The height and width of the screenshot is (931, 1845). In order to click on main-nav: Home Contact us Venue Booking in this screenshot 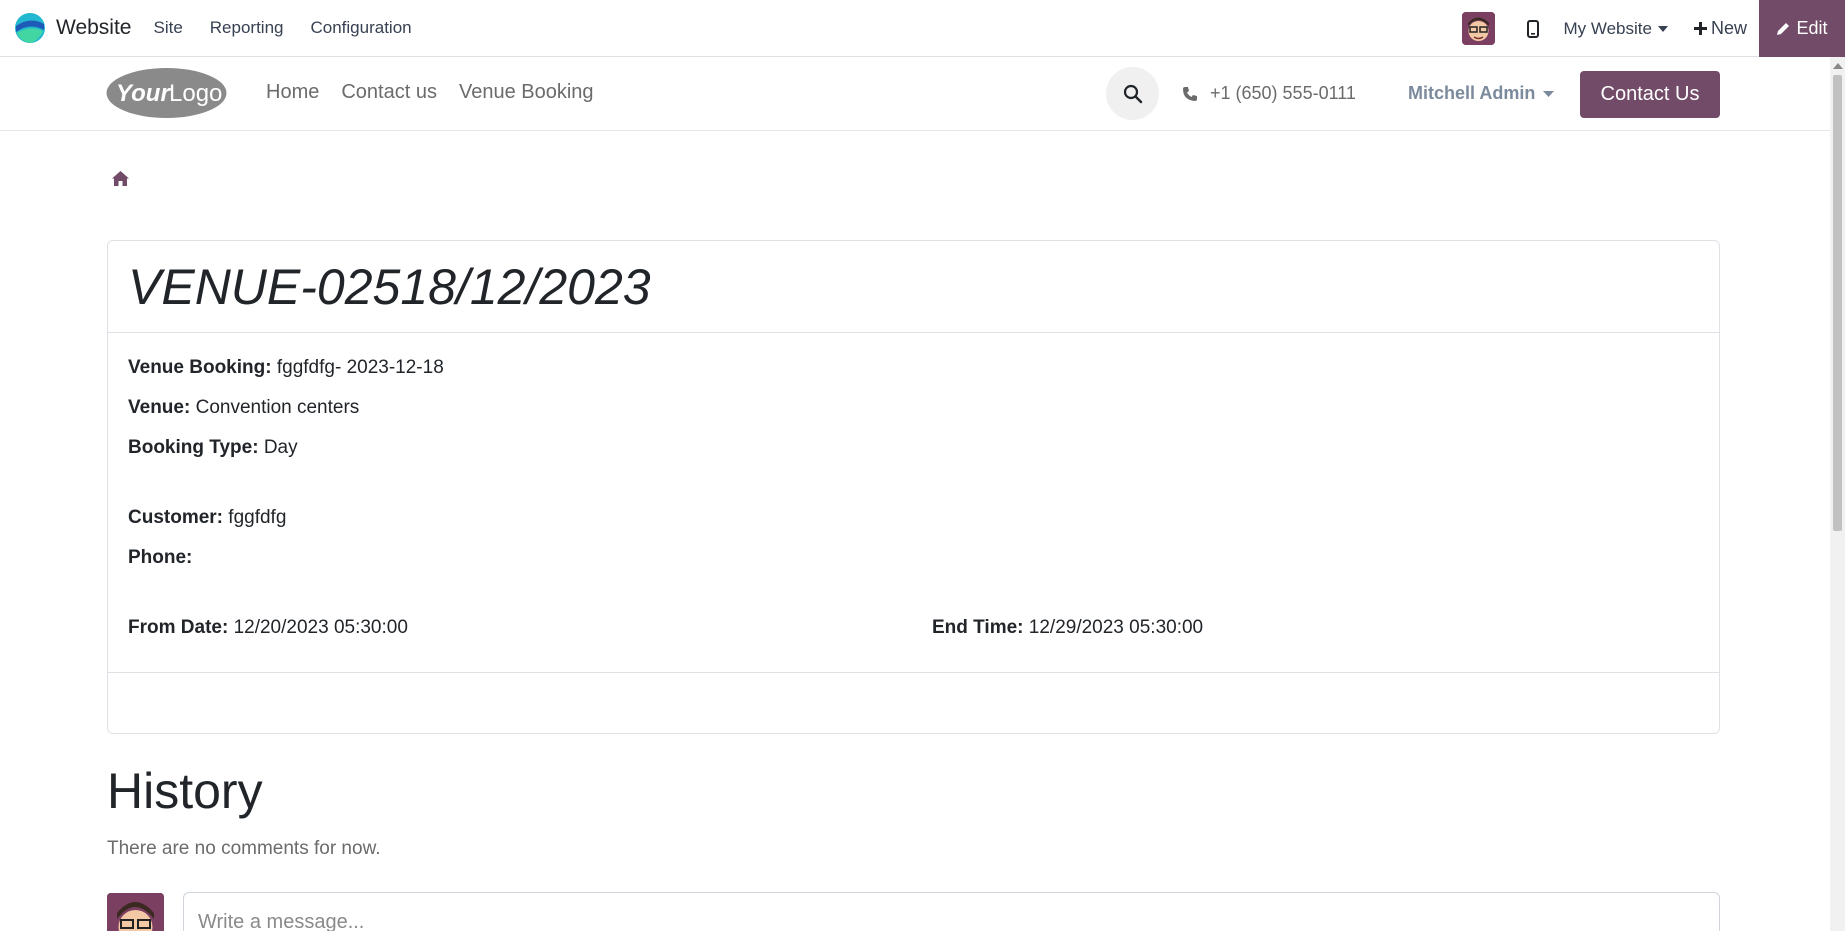, I will do `click(430, 92)`.